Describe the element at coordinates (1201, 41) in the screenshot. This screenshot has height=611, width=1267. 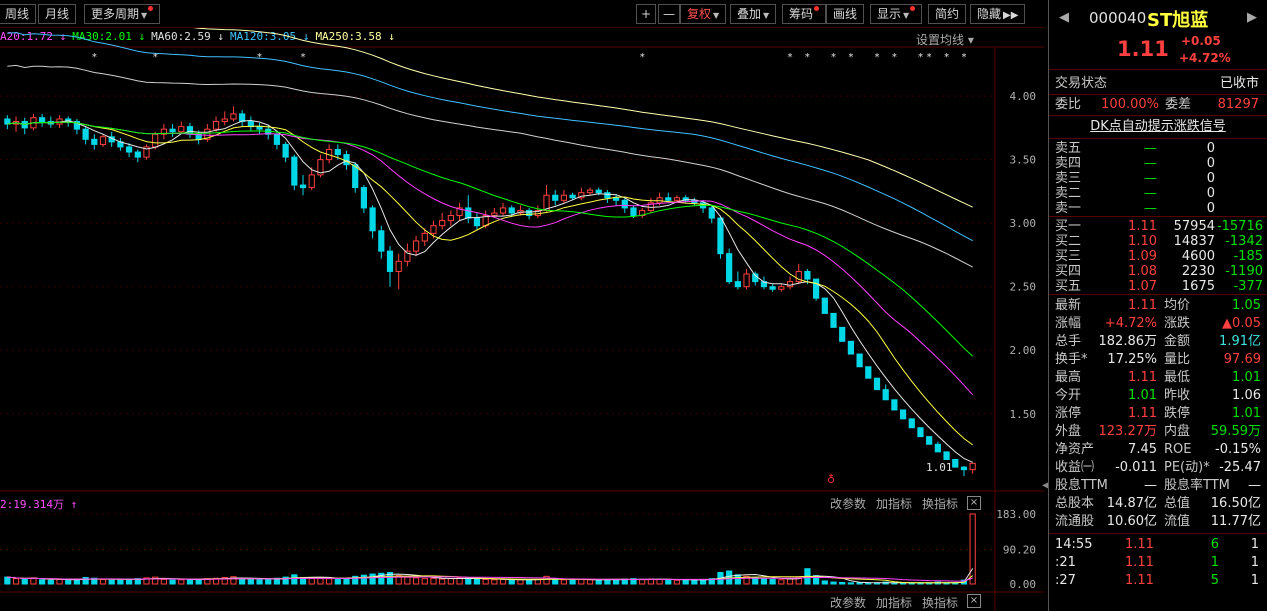
I see `price-change: +0.05` at that location.